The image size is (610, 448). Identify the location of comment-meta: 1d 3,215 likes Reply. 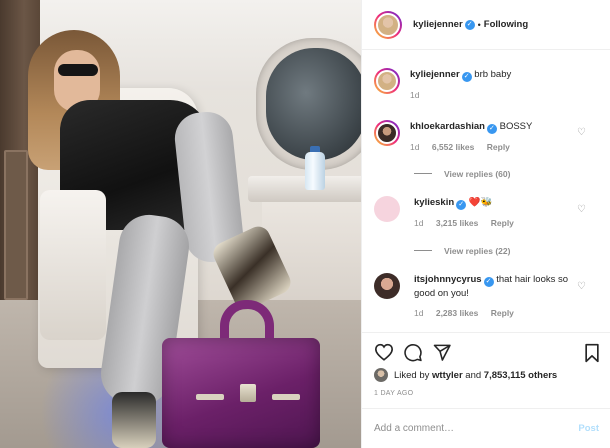
(500, 223).